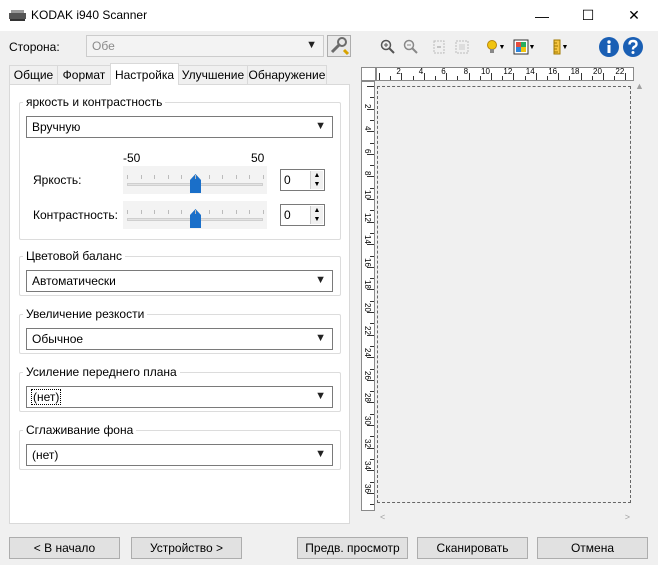 This screenshot has height=565, width=658. I want to click on ruler-label: 36, so click(367, 488).